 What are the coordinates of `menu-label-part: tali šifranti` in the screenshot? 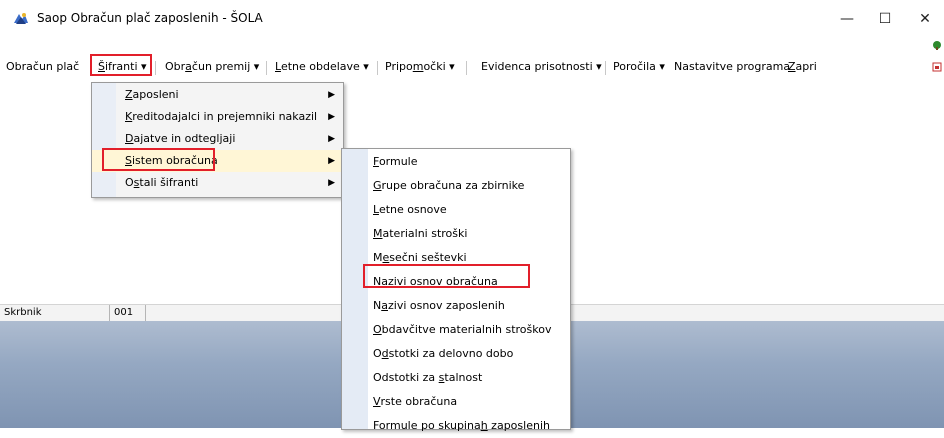 It's located at (169, 182).